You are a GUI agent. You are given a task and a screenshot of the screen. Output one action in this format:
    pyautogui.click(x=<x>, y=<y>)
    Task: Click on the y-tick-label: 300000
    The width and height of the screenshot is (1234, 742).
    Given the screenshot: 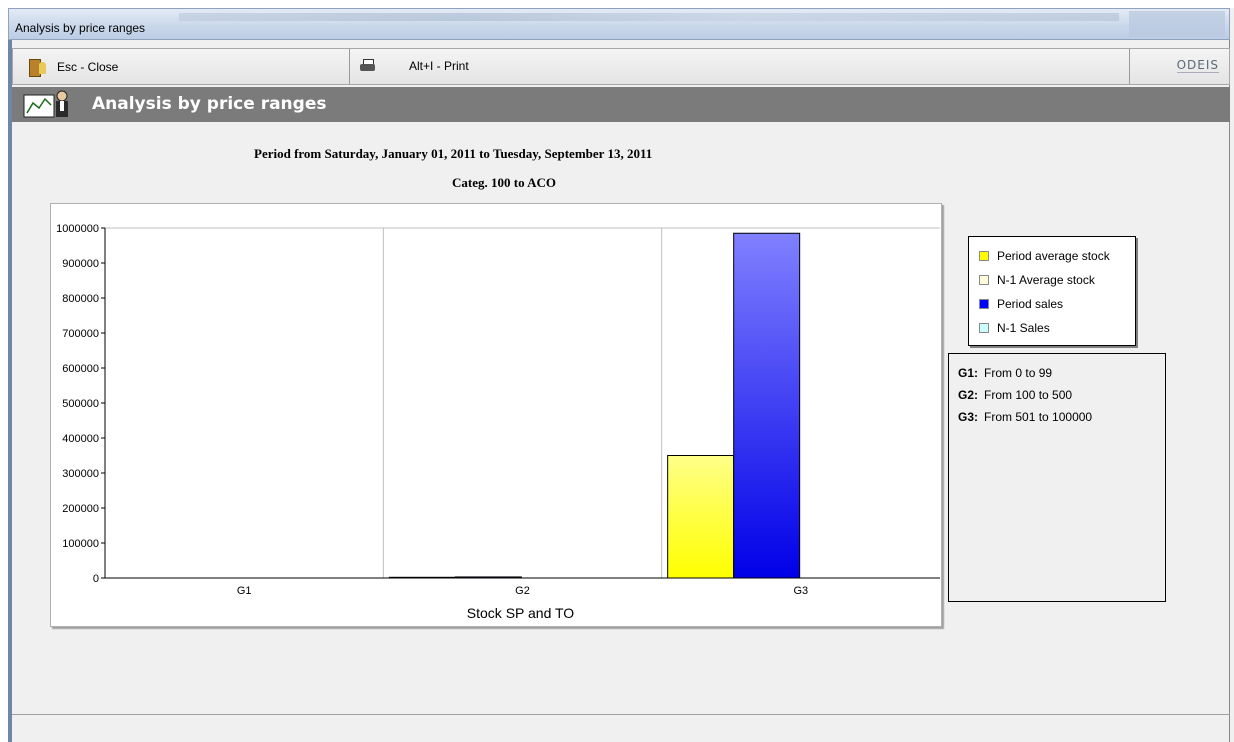 What is the action you would take?
    pyautogui.click(x=80, y=474)
    